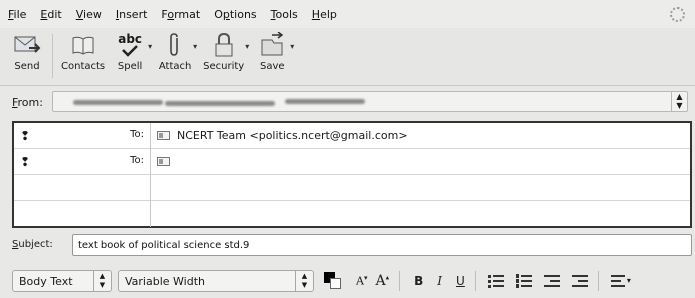 The image size is (695, 298). What do you see at coordinates (523, 280) in the screenshot?
I see `numbered-list-icon` at bounding box center [523, 280].